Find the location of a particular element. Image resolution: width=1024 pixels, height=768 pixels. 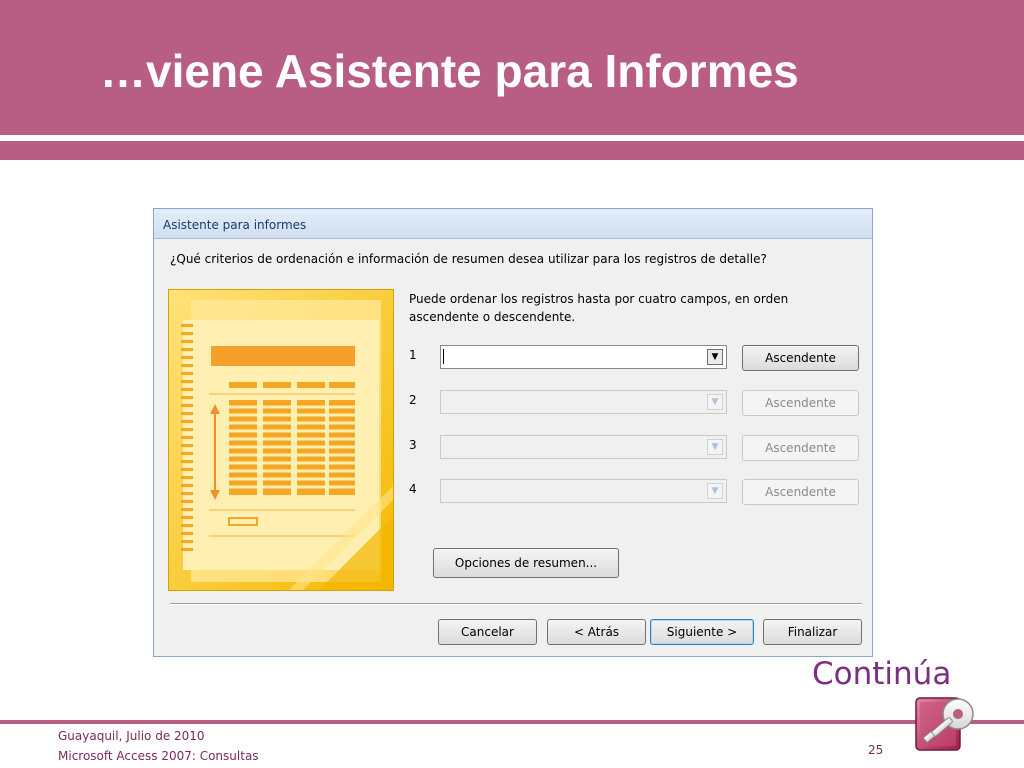

sort-field-2-number: 2 is located at coordinates (413, 400).